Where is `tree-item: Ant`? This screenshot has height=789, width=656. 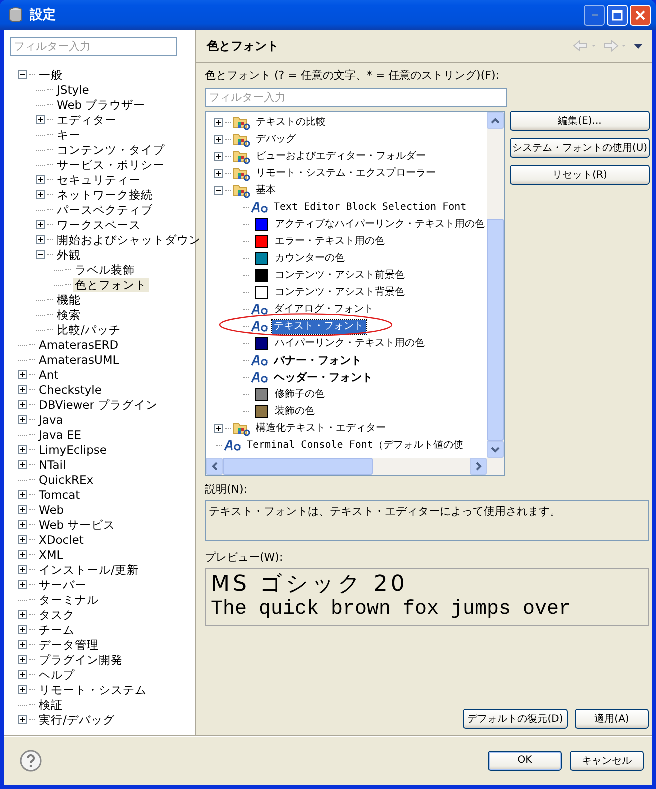 tree-item: Ant is located at coordinates (49, 375).